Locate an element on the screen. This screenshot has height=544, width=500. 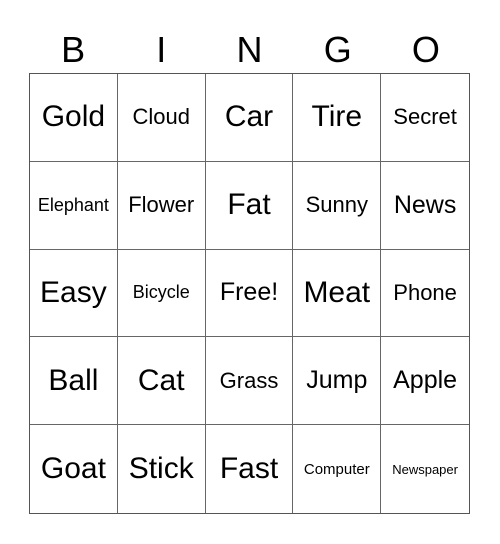
bingo-cell: Elephant is located at coordinates (74, 205).